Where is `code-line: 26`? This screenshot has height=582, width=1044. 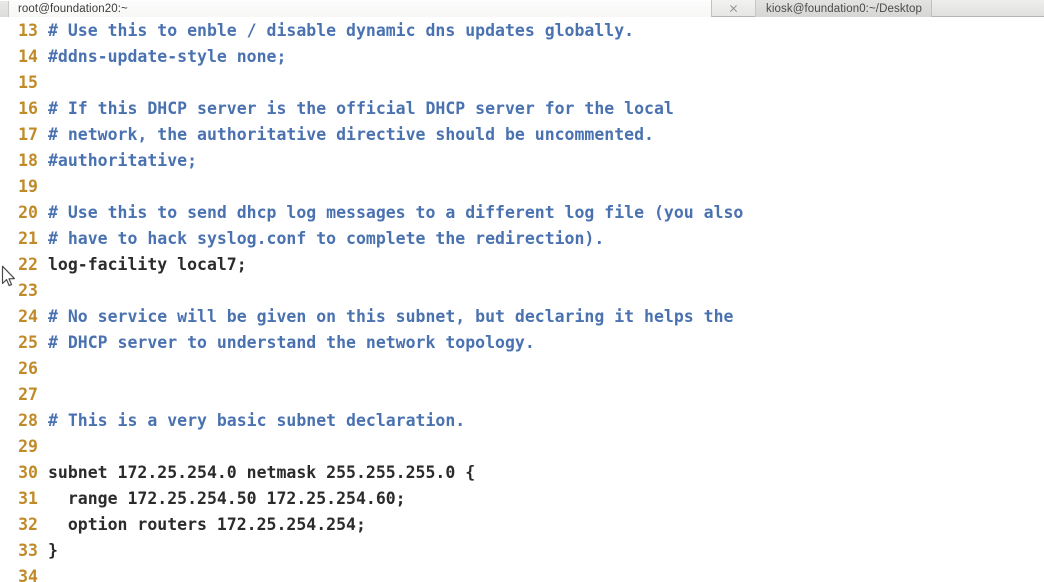 code-line: 26 is located at coordinates (522, 369).